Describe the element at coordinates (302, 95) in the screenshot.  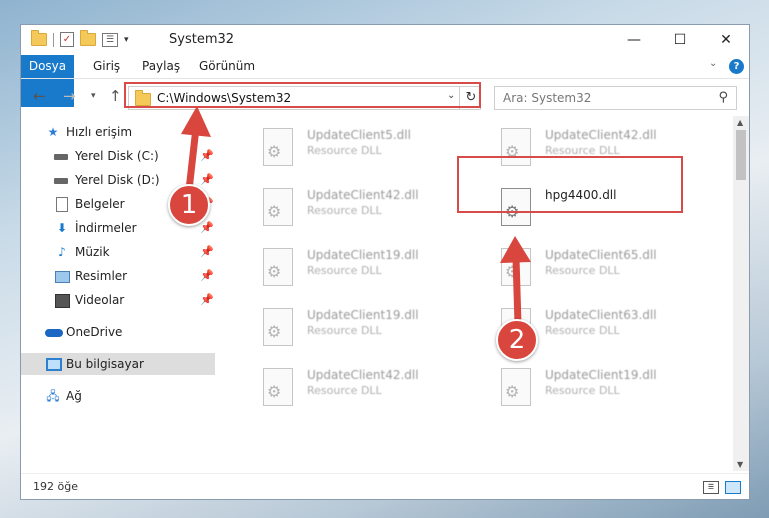
I see `address-bar-highlight` at that location.